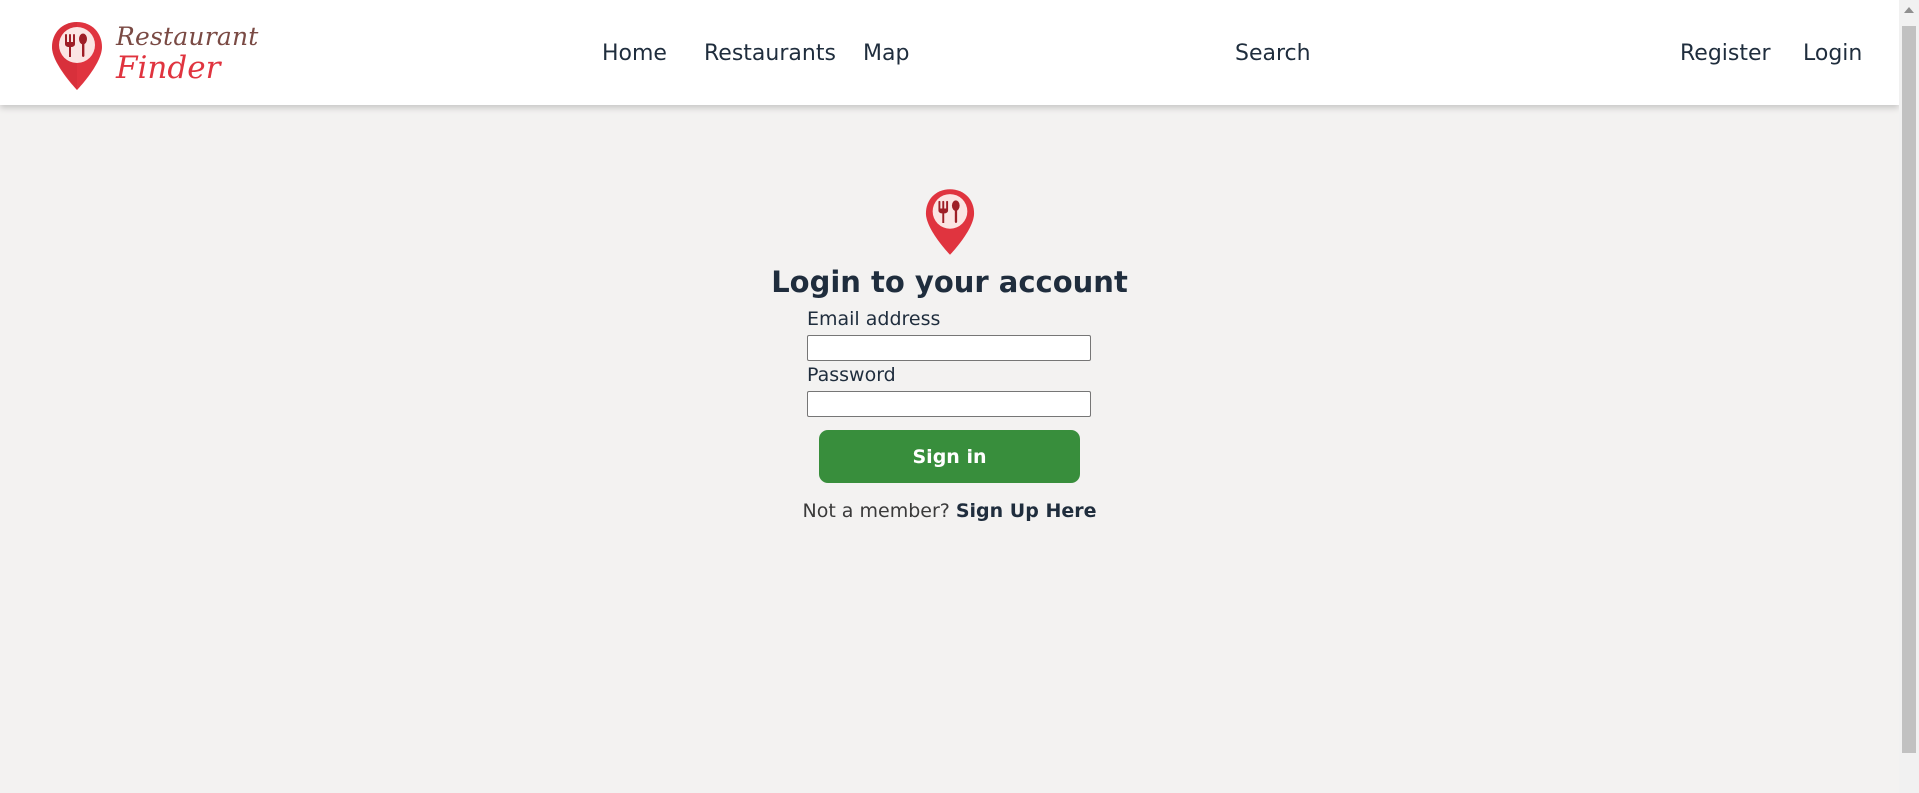 The width and height of the screenshot is (1919, 793). What do you see at coordinates (949, 456) in the screenshot?
I see `sign-in-button: Sign in` at bounding box center [949, 456].